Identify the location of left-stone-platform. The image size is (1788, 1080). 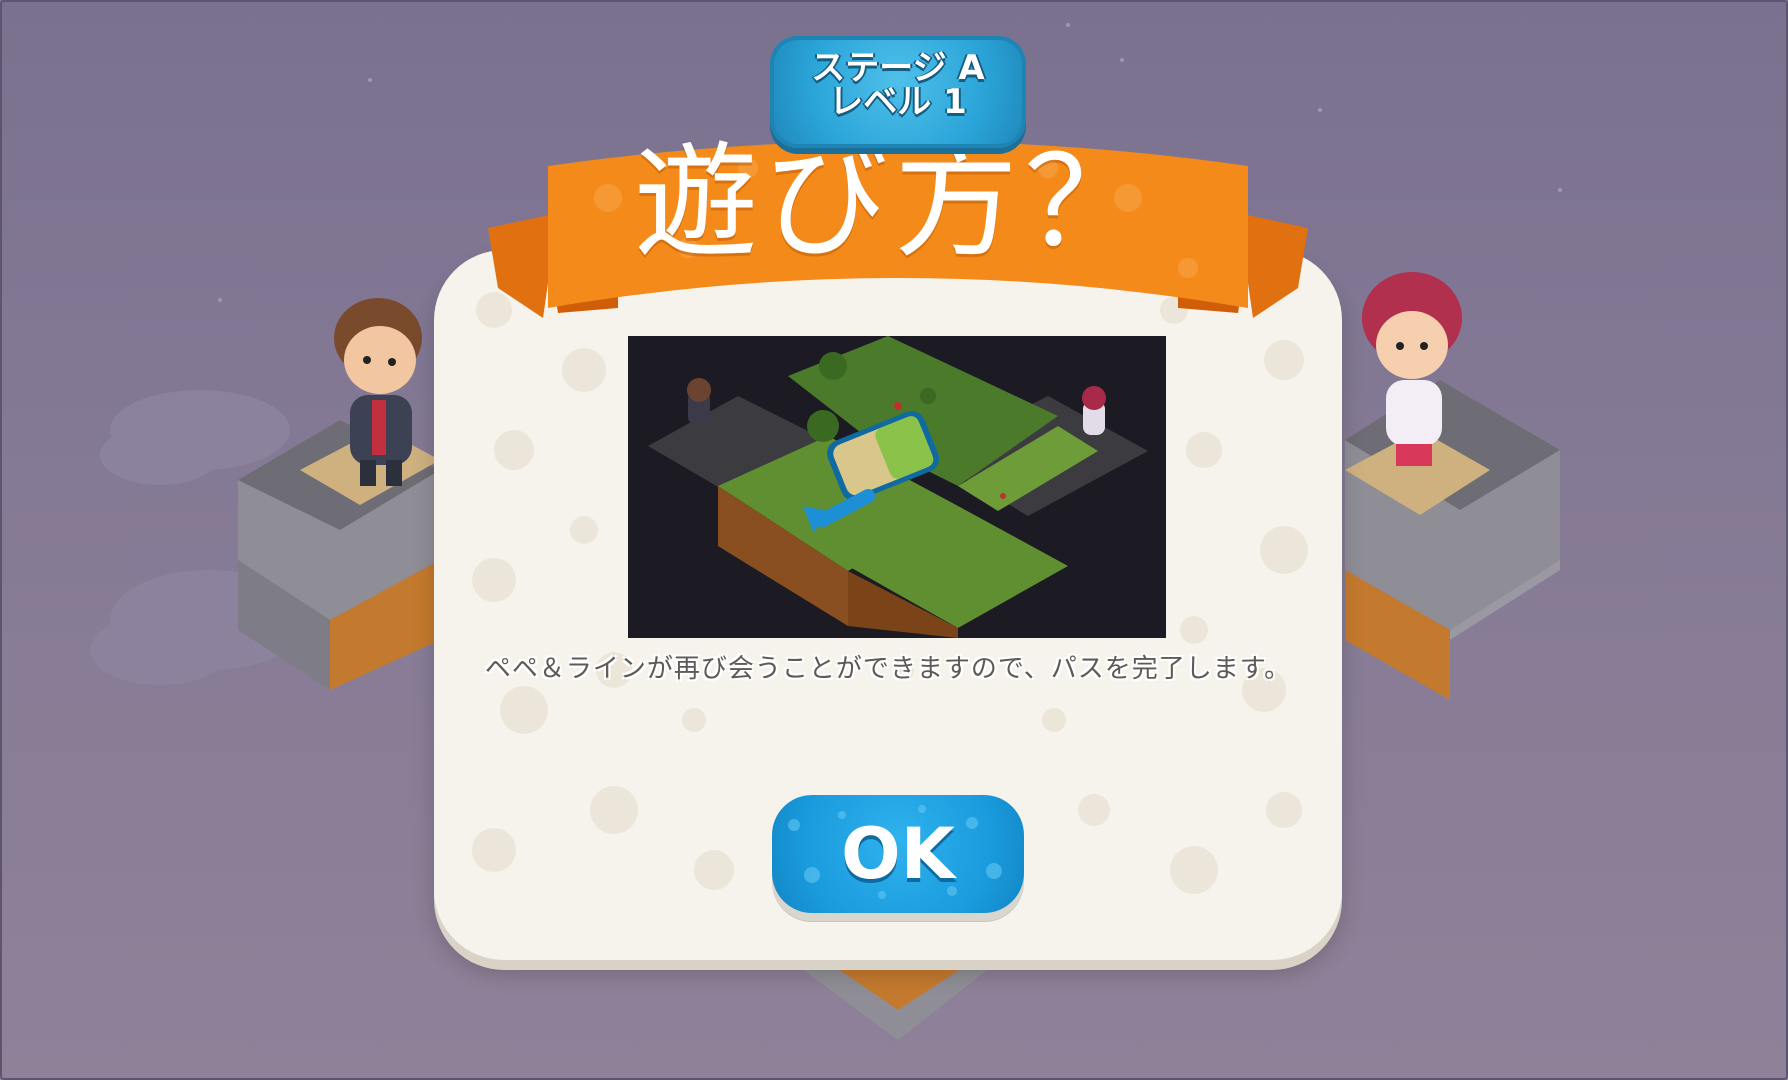
(339, 555).